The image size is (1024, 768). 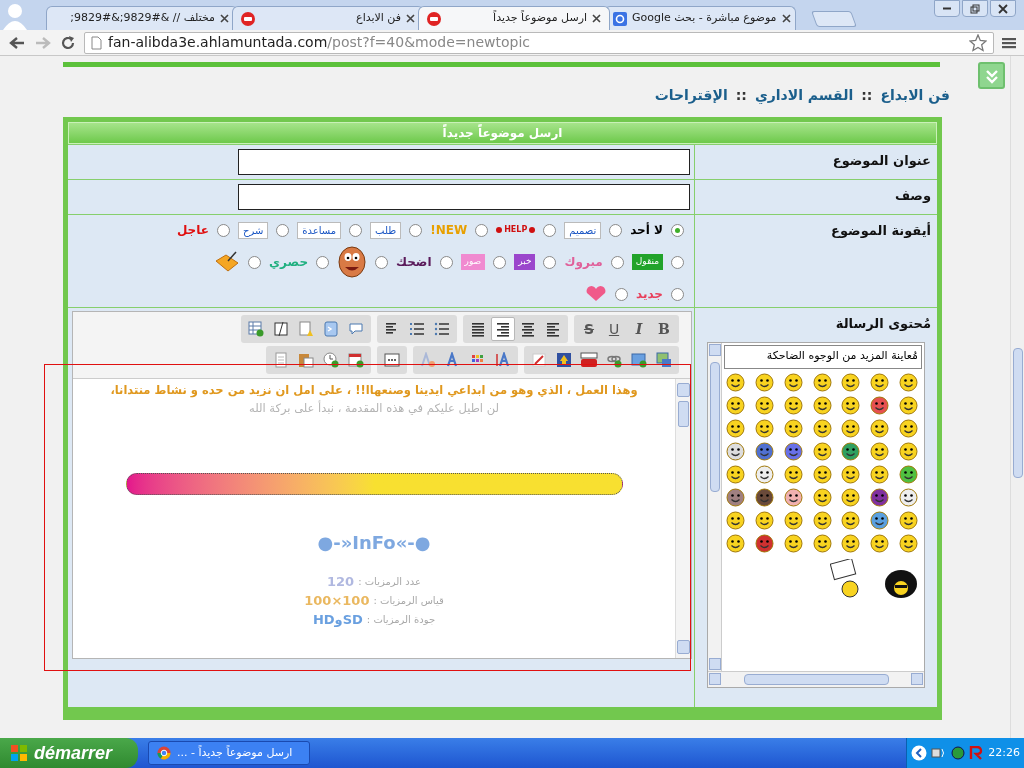 What do you see at coordinates (691, 95) in the screenshot?
I see `breadcrumb-link: الإقتراحات` at bounding box center [691, 95].